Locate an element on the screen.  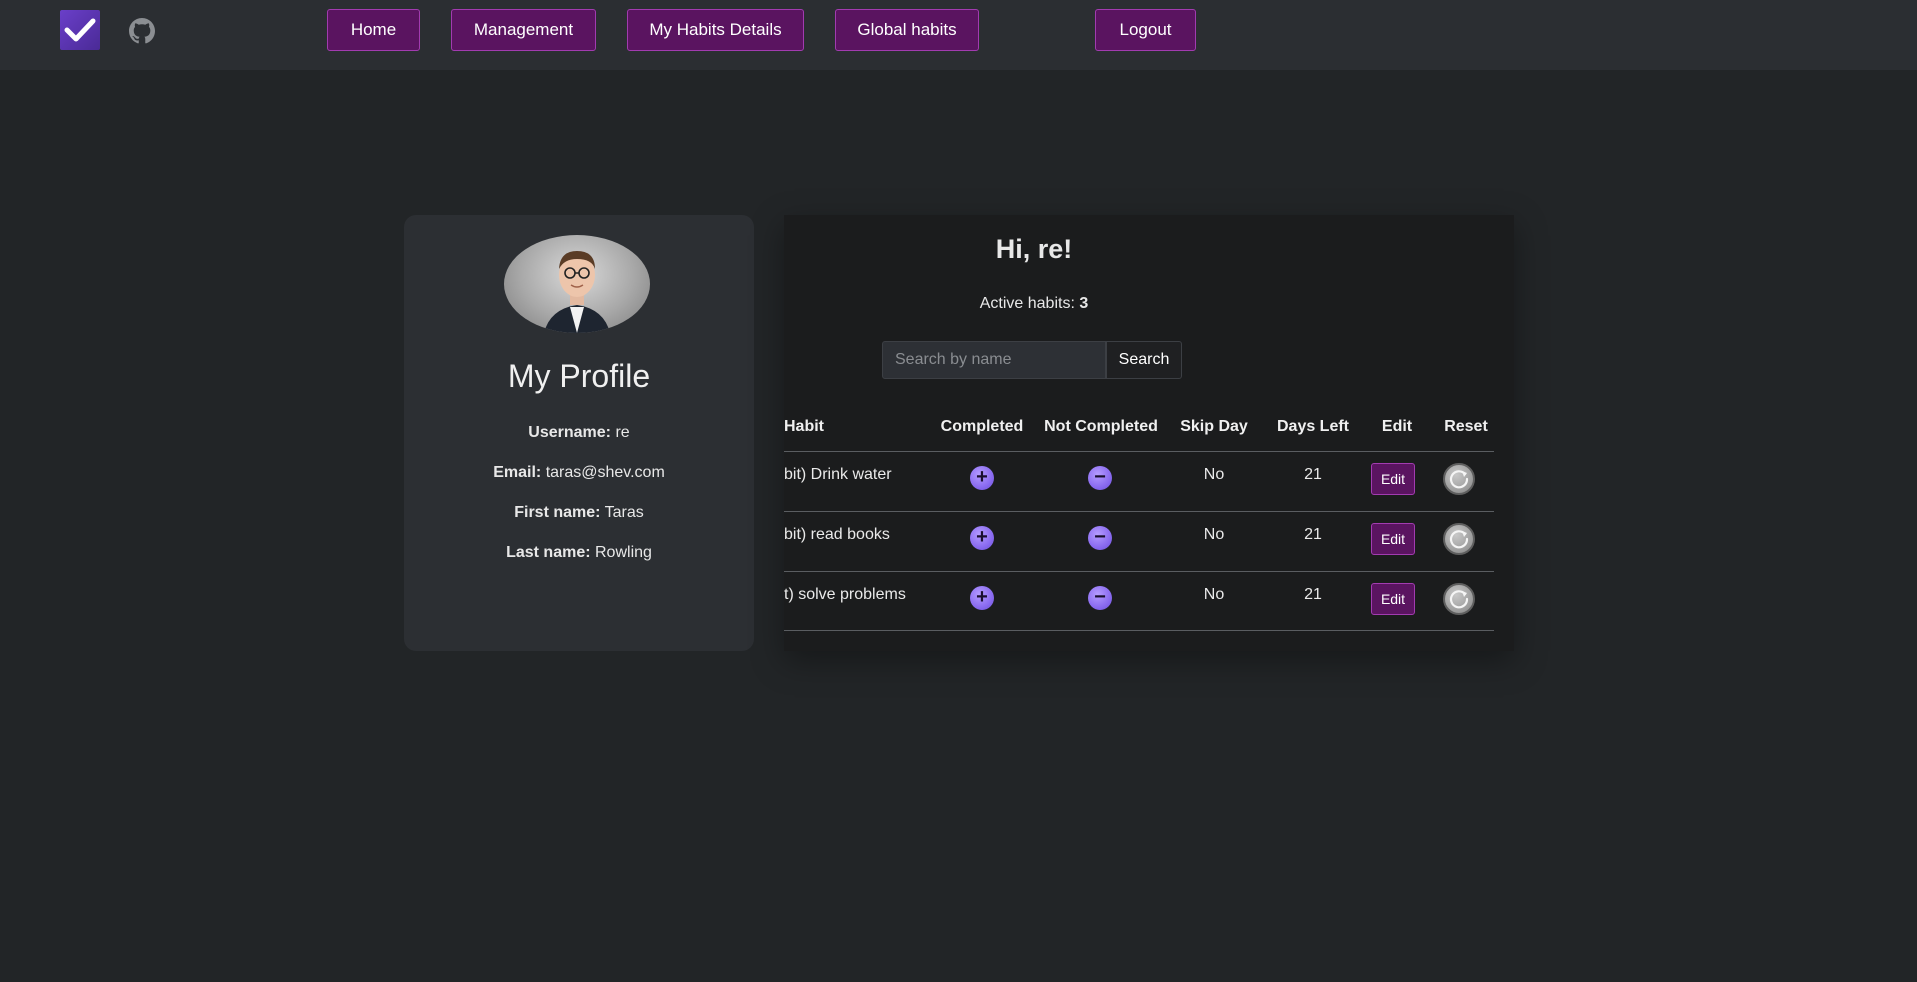
last-name-row: Last name: Rowling is located at coordinates (579, 553).